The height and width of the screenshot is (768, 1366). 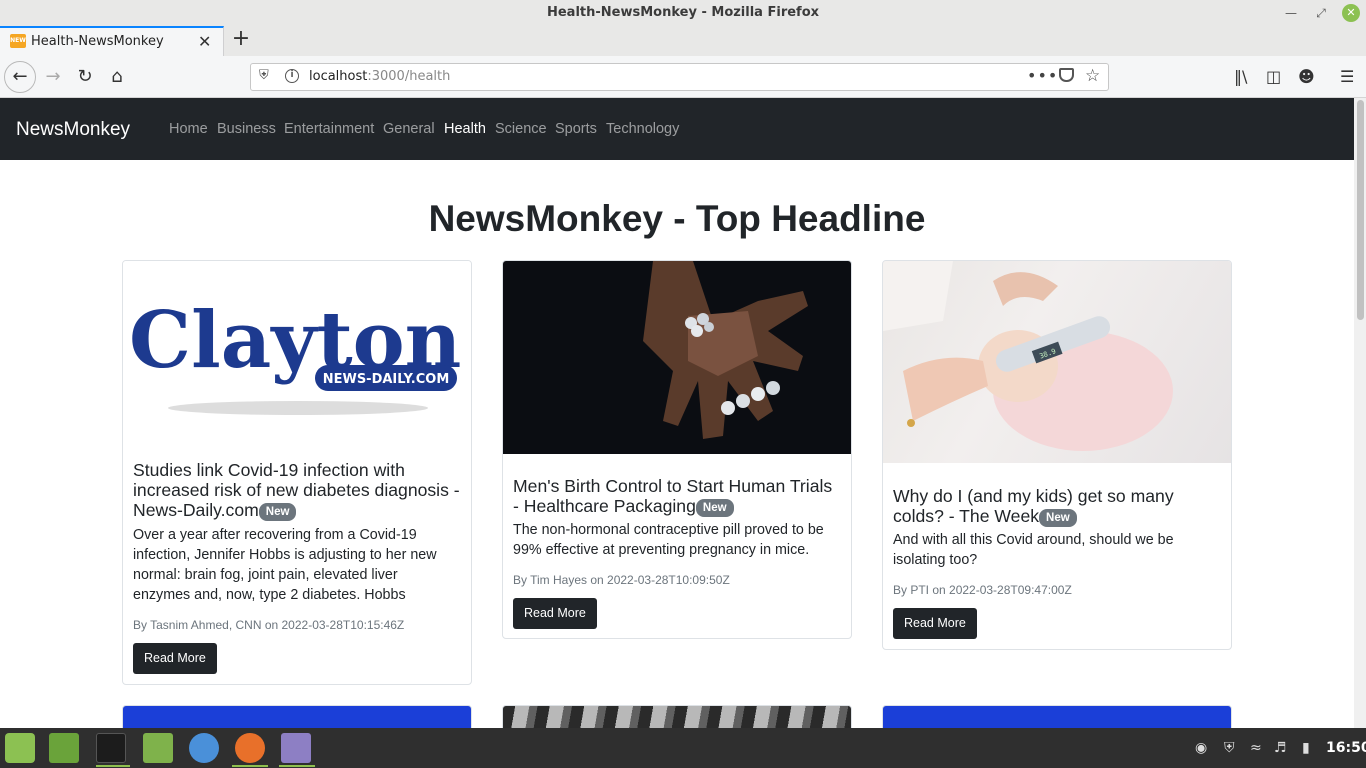 What do you see at coordinates (1346, 748) in the screenshot?
I see `clock: 16:50` at bounding box center [1346, 748].